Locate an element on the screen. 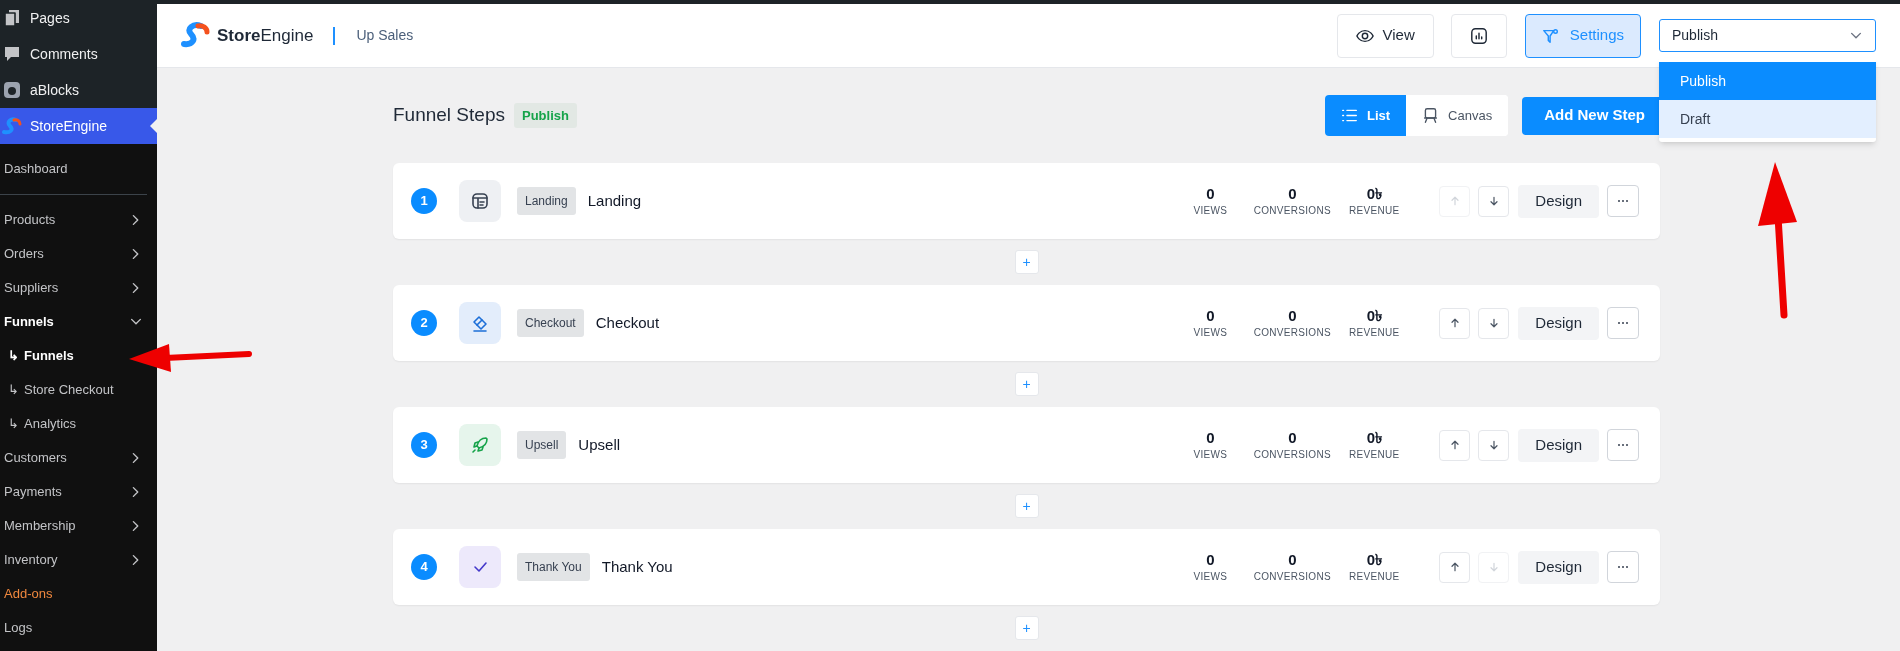  step-tag: Landing is located at coordinates (546, 201).